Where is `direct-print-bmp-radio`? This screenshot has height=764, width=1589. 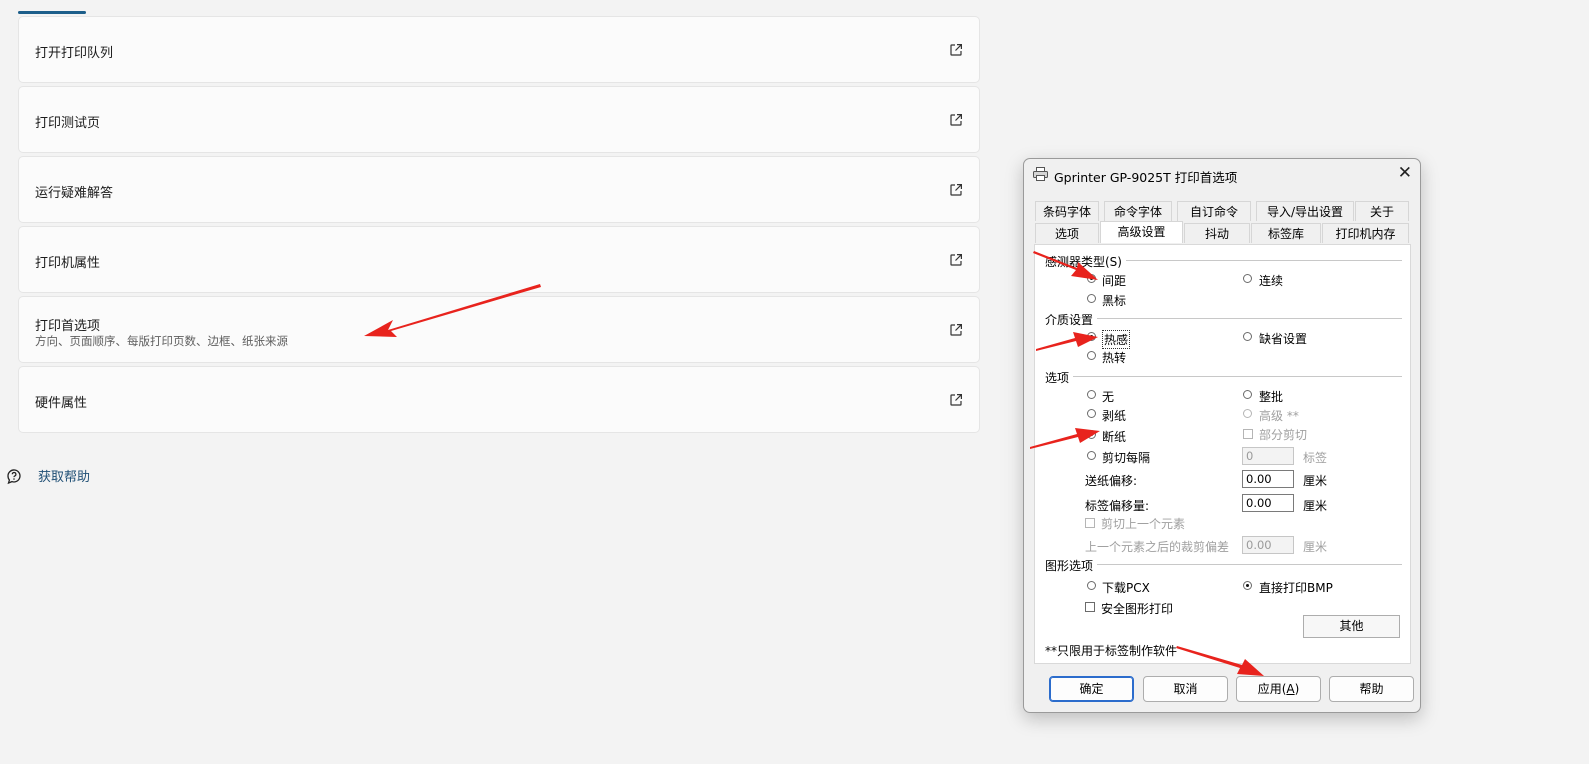
direct-print-bmp-radio is located at coordinates (1247, 585).